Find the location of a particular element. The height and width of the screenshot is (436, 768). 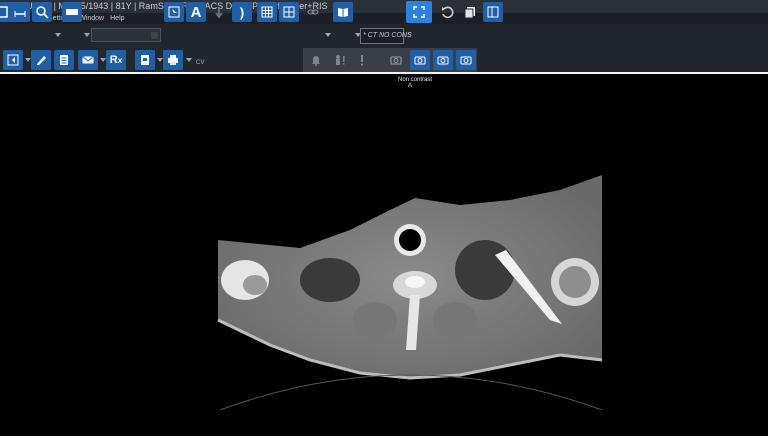

copy-icon is located at coordinates (470, 12).